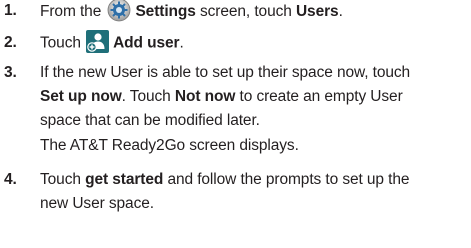 Image resolution: width=471 pixels, height=248 pixels. What do you see at coordinates (112, 41) in the screenshot?
I see `step-2-text: Touch Add user.` at bounding box center [112, 41].